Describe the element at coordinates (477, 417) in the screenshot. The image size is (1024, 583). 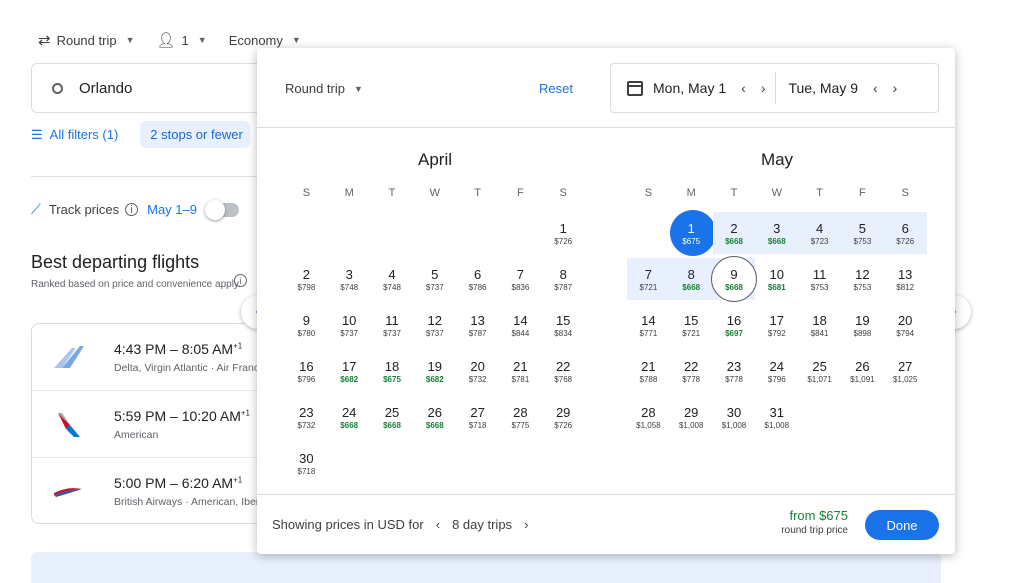
I see `calendar-day: 27 $718` at that location.